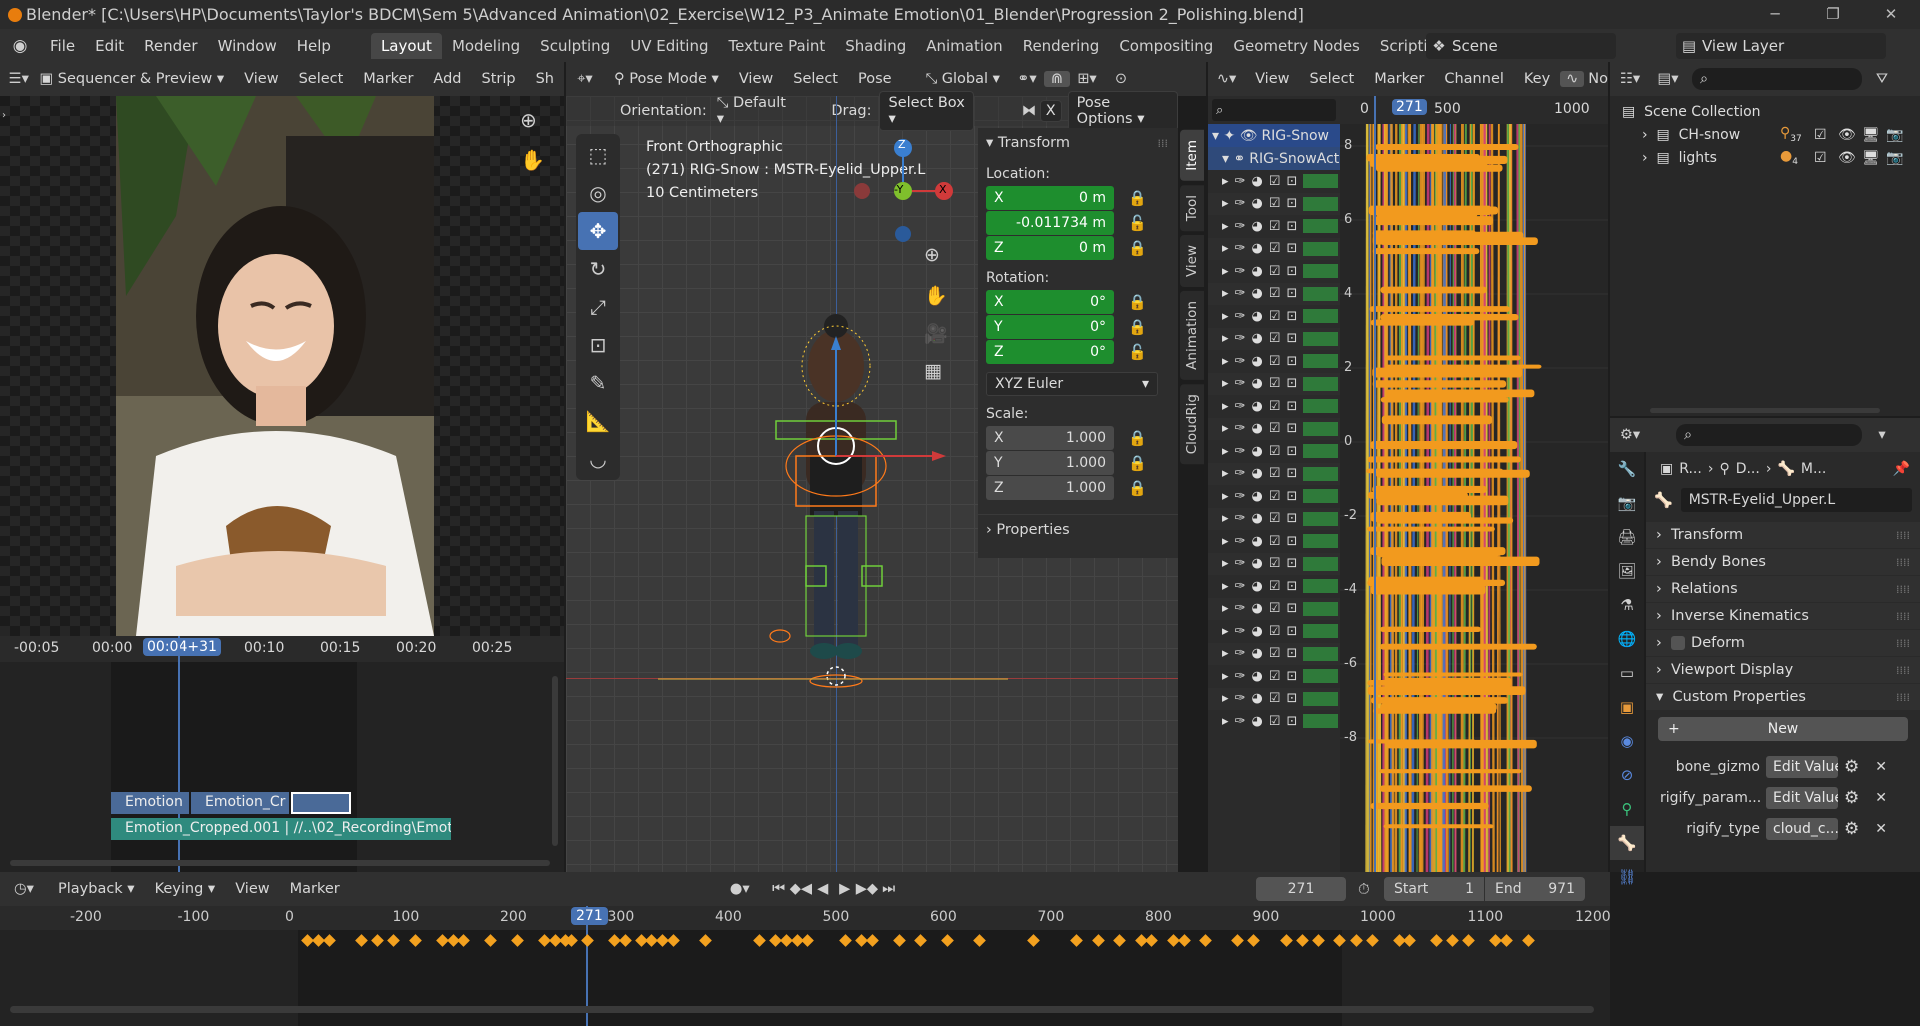 The width and height of the screenshot is (1920, 1026). I want to click on scene-selector: ❖ Scene, so click(1521, 46).